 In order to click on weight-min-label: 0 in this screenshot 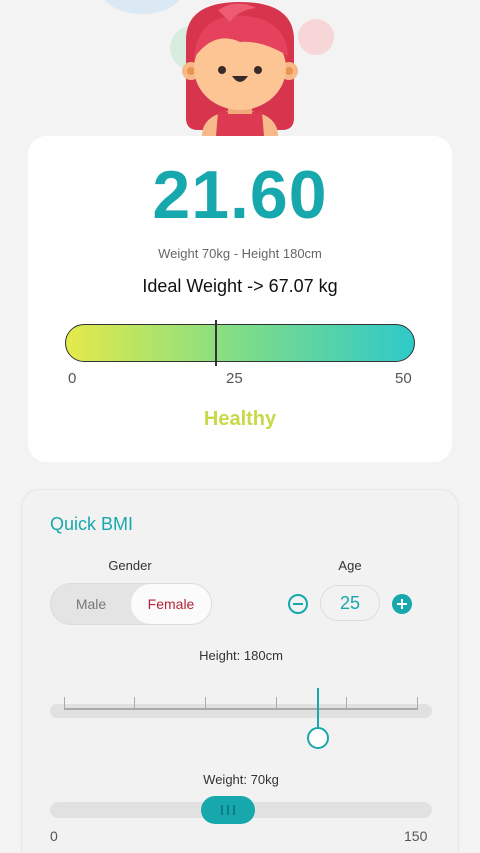, I will do `click(54, 836)`.